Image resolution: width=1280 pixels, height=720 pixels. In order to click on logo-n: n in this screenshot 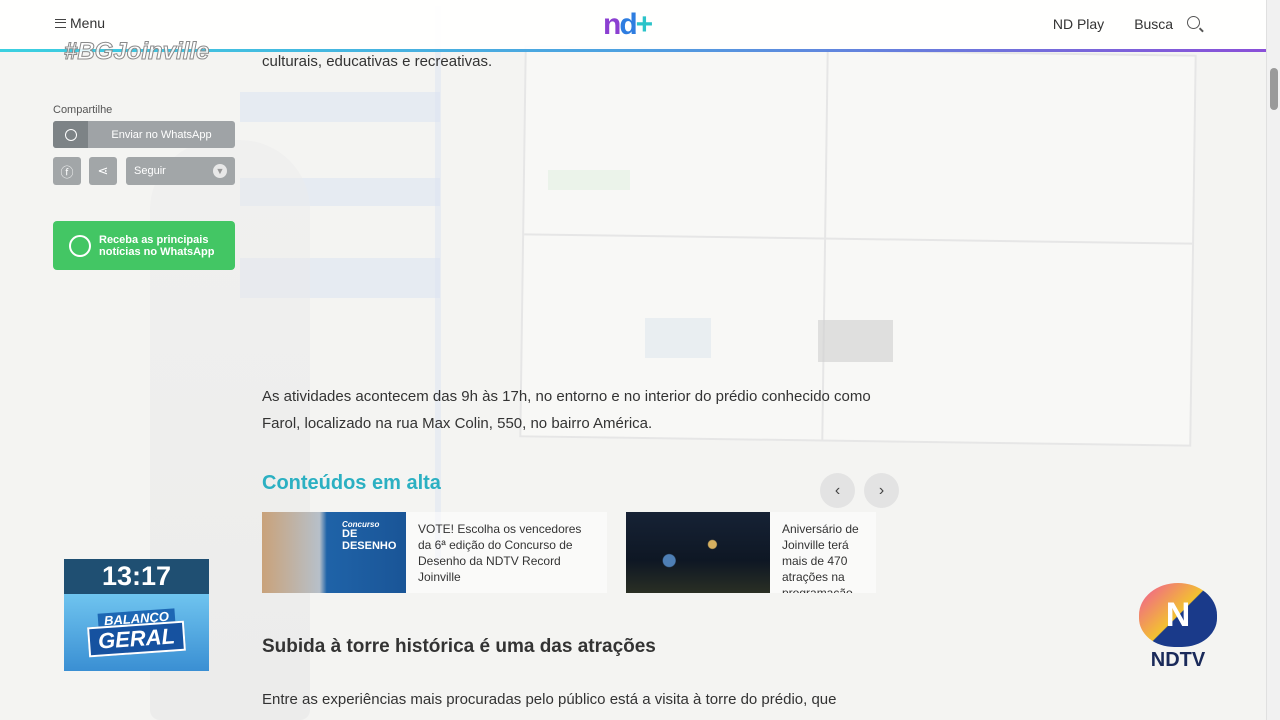, I will do `click(612, 24)`.